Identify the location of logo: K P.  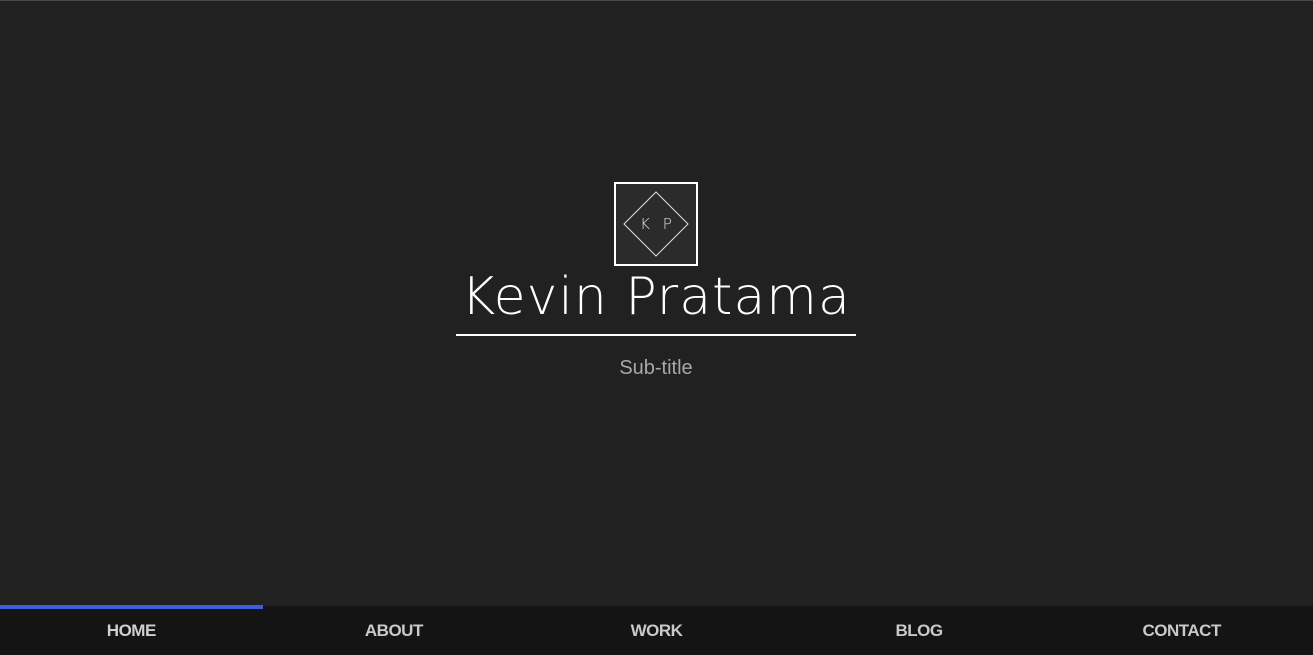
(656, 224).